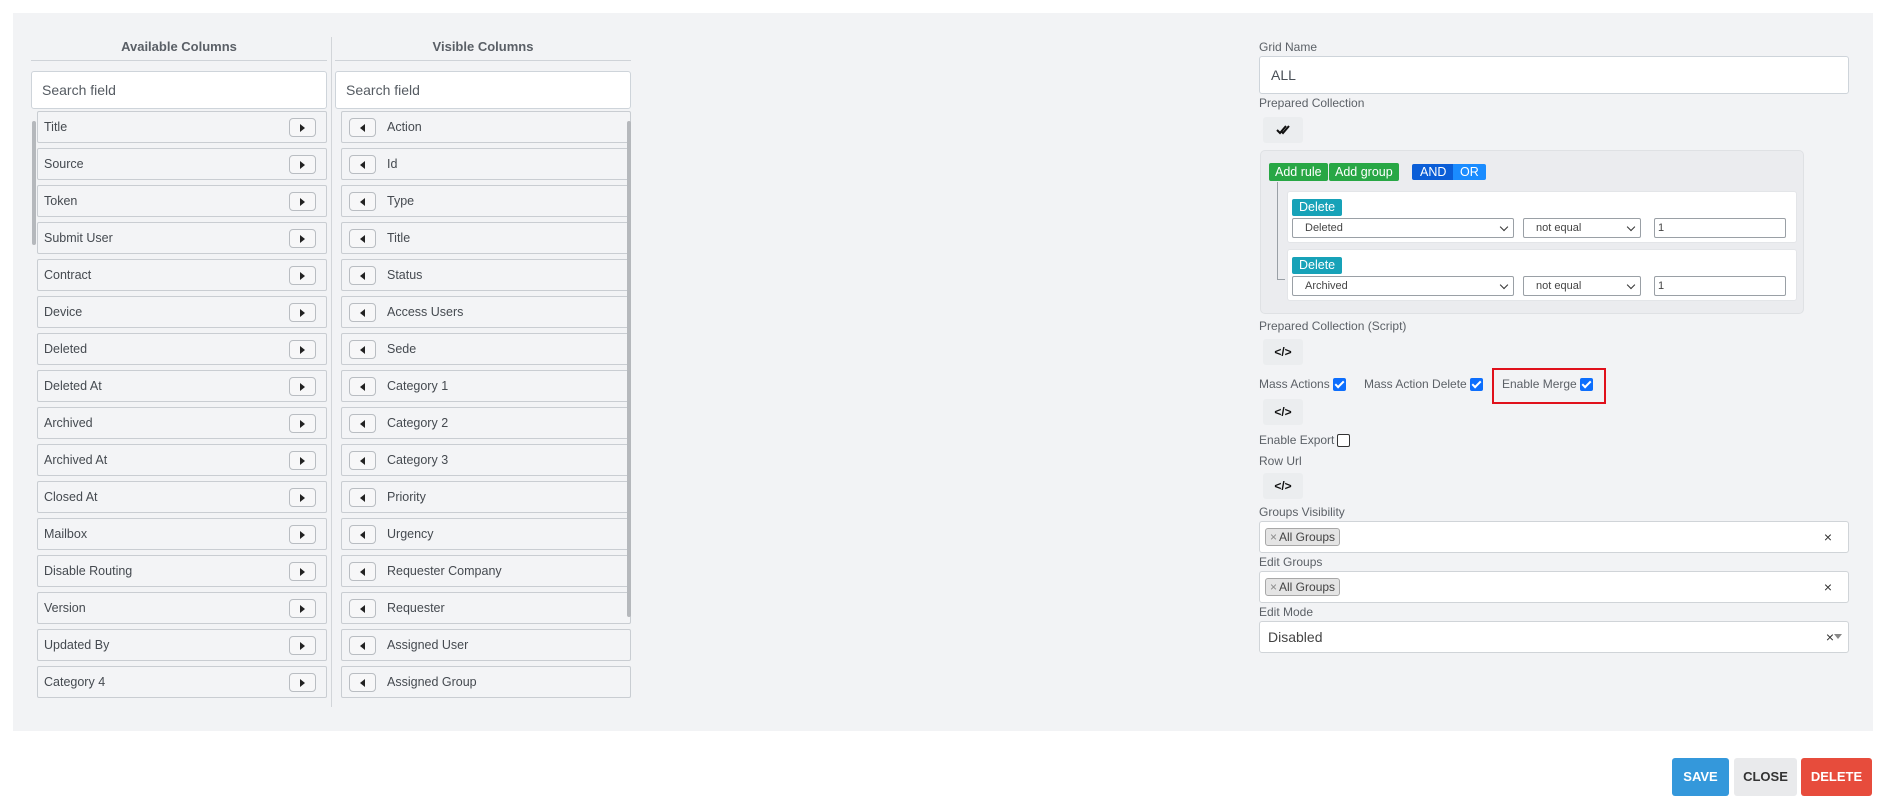 Image resolution: width=1886 pixels, height=810 pixels. Describe the element at coordinates (486, 645) in the screenshot. I see `column-item: Assigned User` at that location.